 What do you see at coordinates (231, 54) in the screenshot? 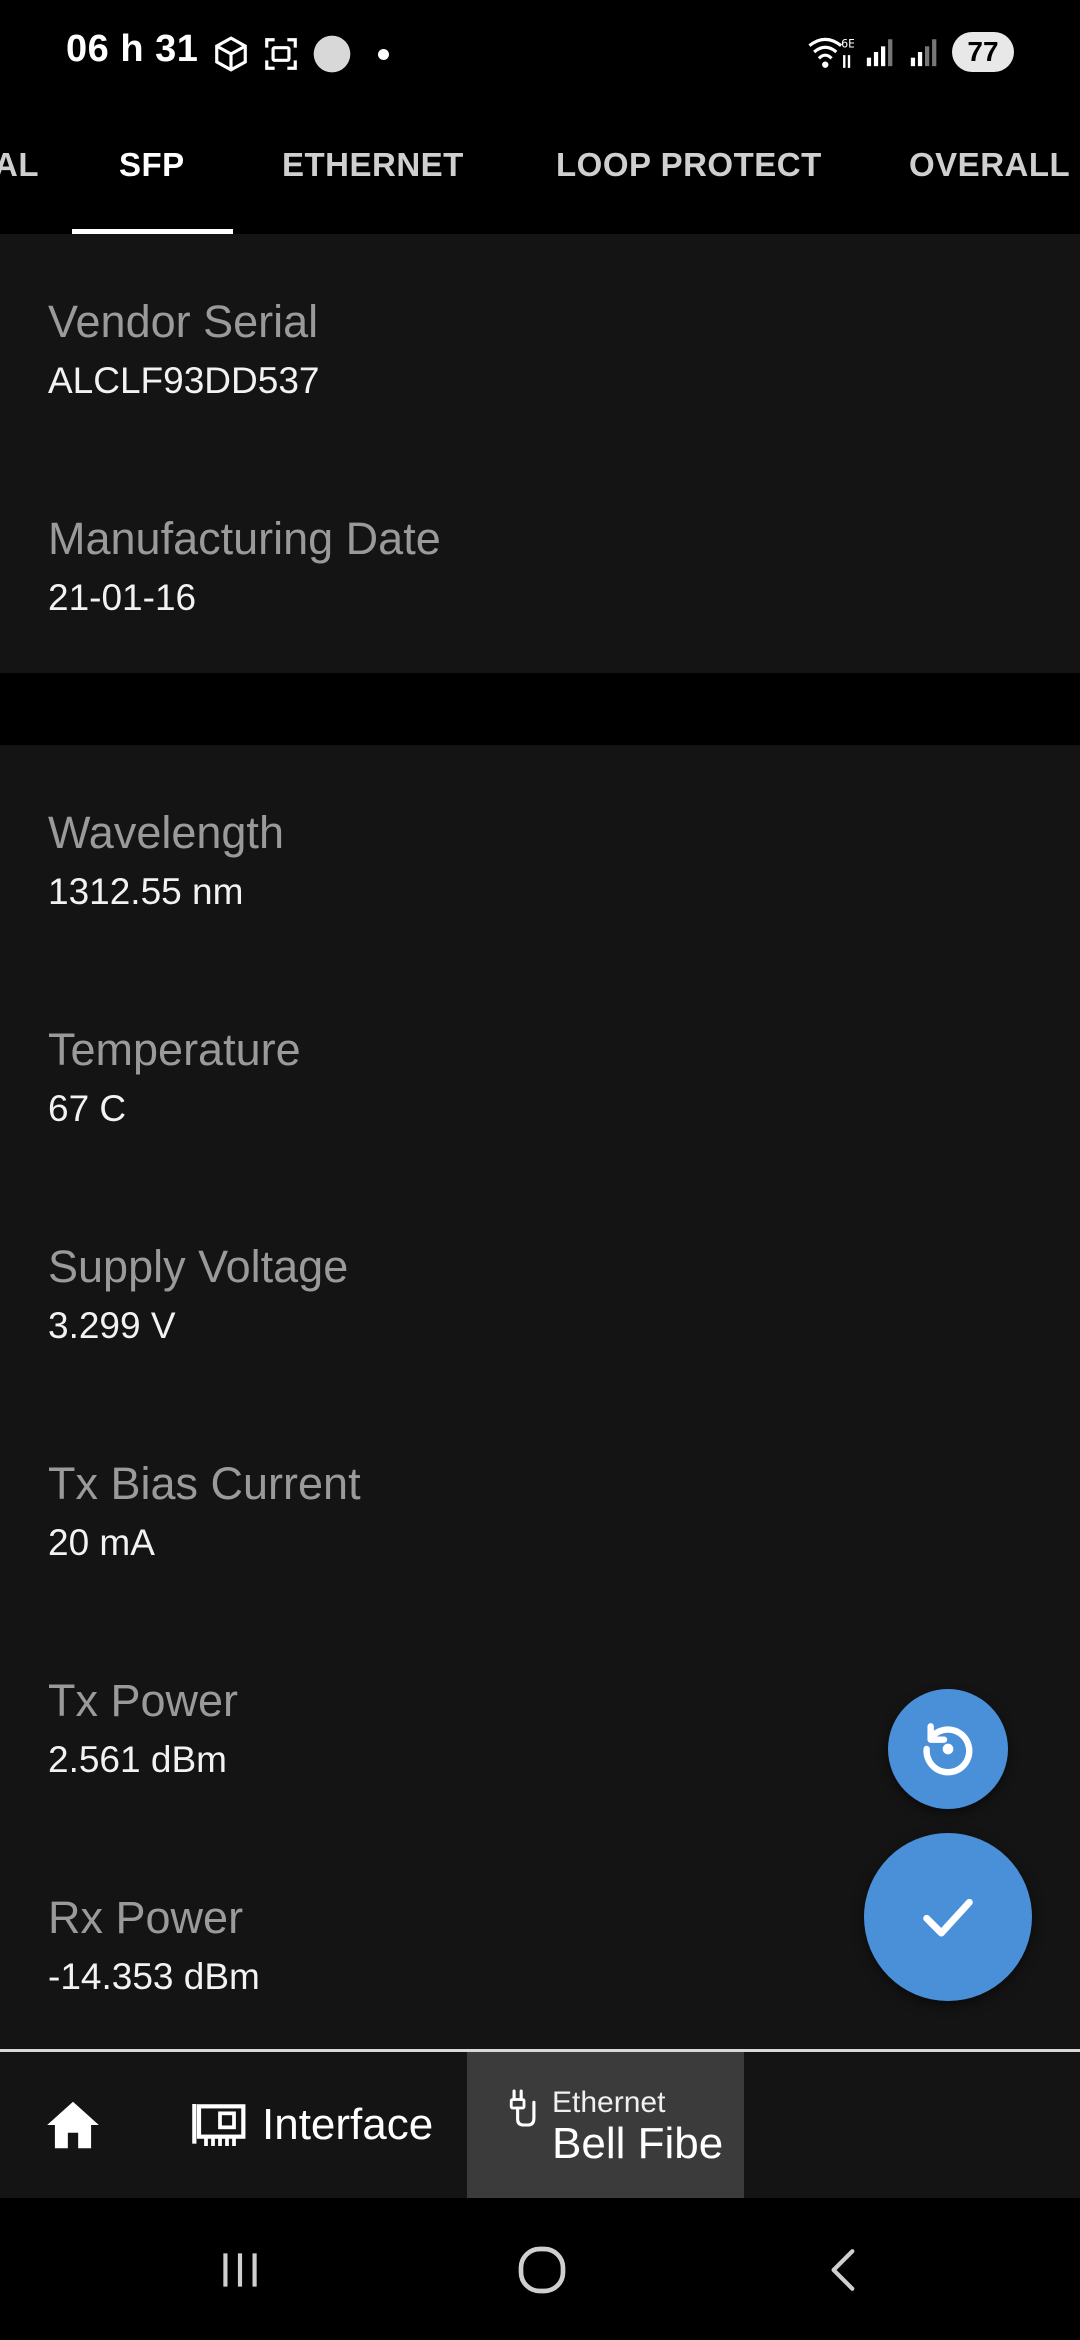
I see `cube-icon` at bounding box center [231, 54].